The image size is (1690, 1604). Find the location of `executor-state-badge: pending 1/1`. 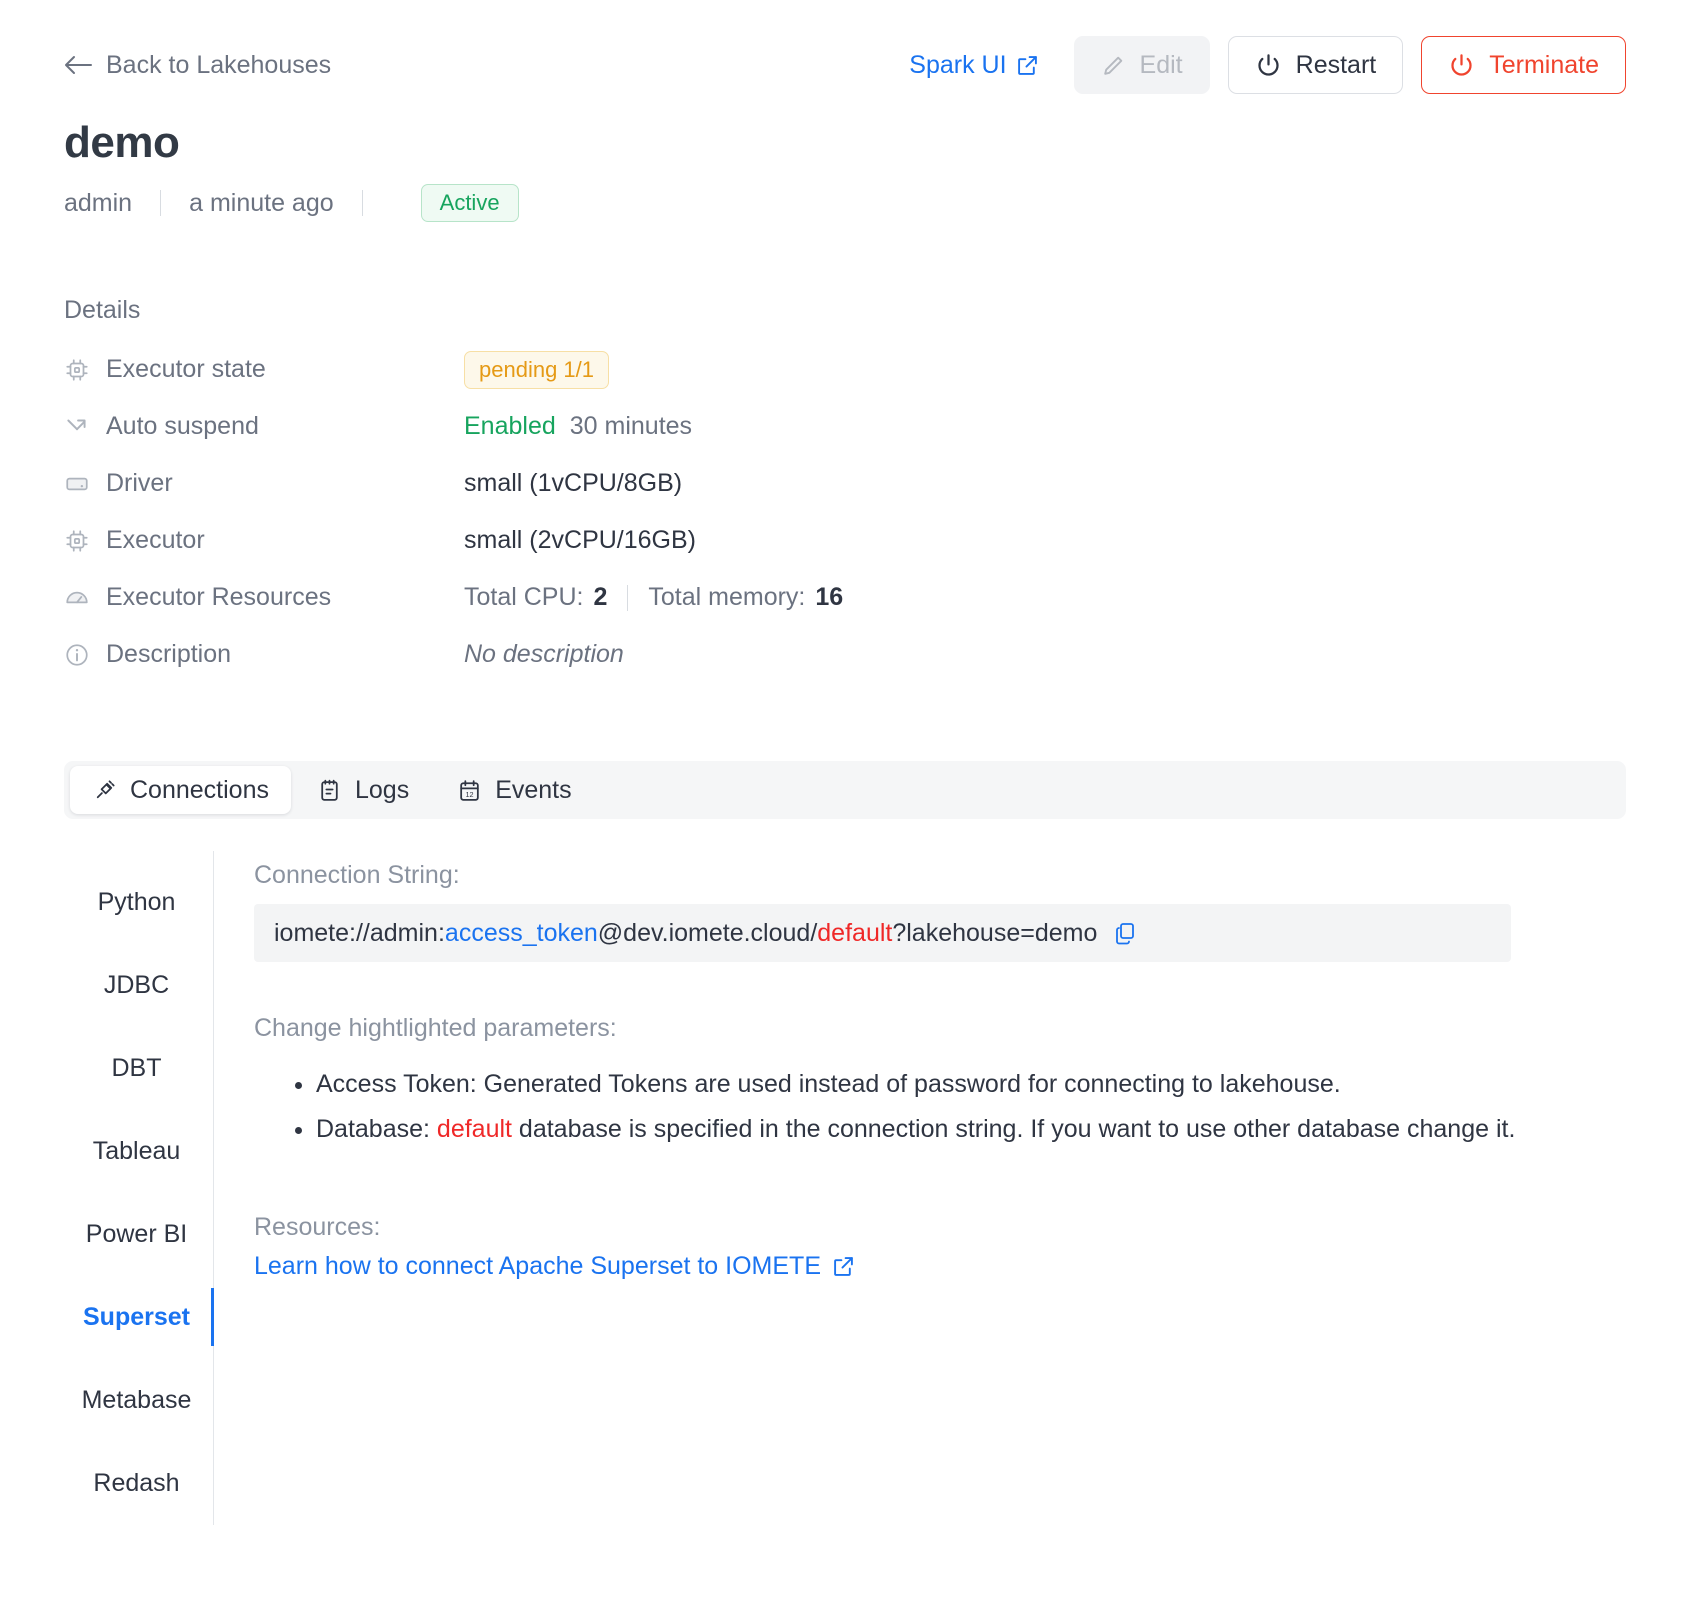

executor-state-badge: pending 1/1 is located at coordinates (536, 369).